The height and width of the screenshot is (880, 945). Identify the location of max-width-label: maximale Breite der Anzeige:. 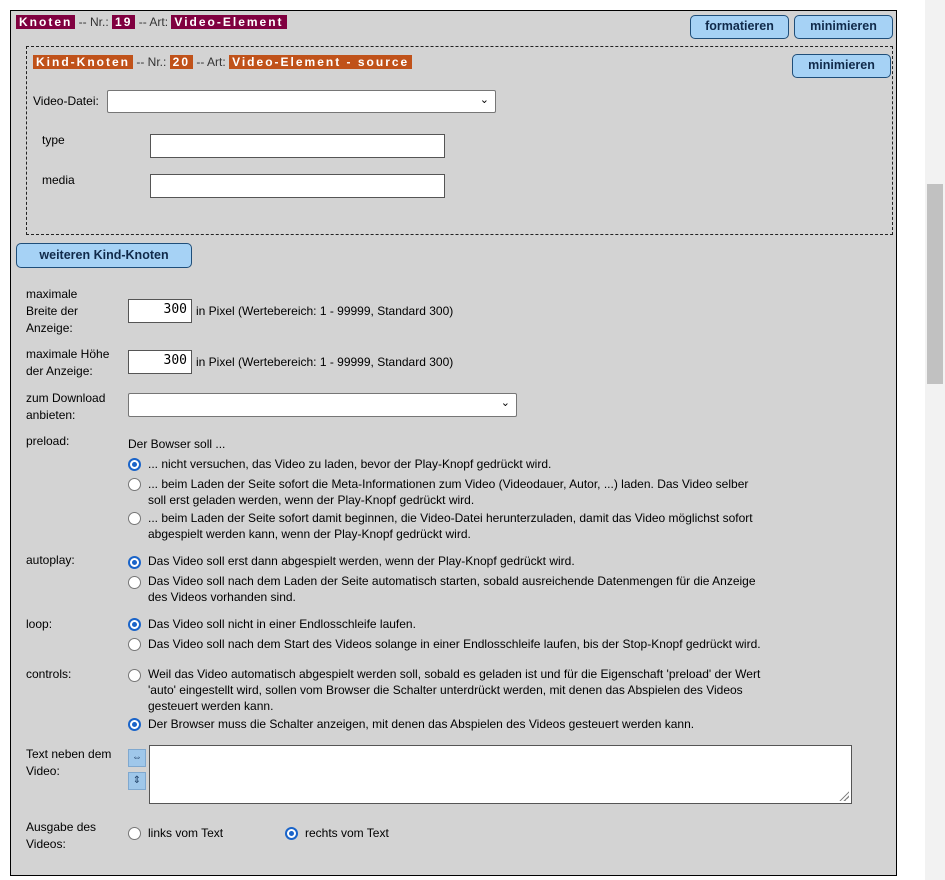
(52, 311).